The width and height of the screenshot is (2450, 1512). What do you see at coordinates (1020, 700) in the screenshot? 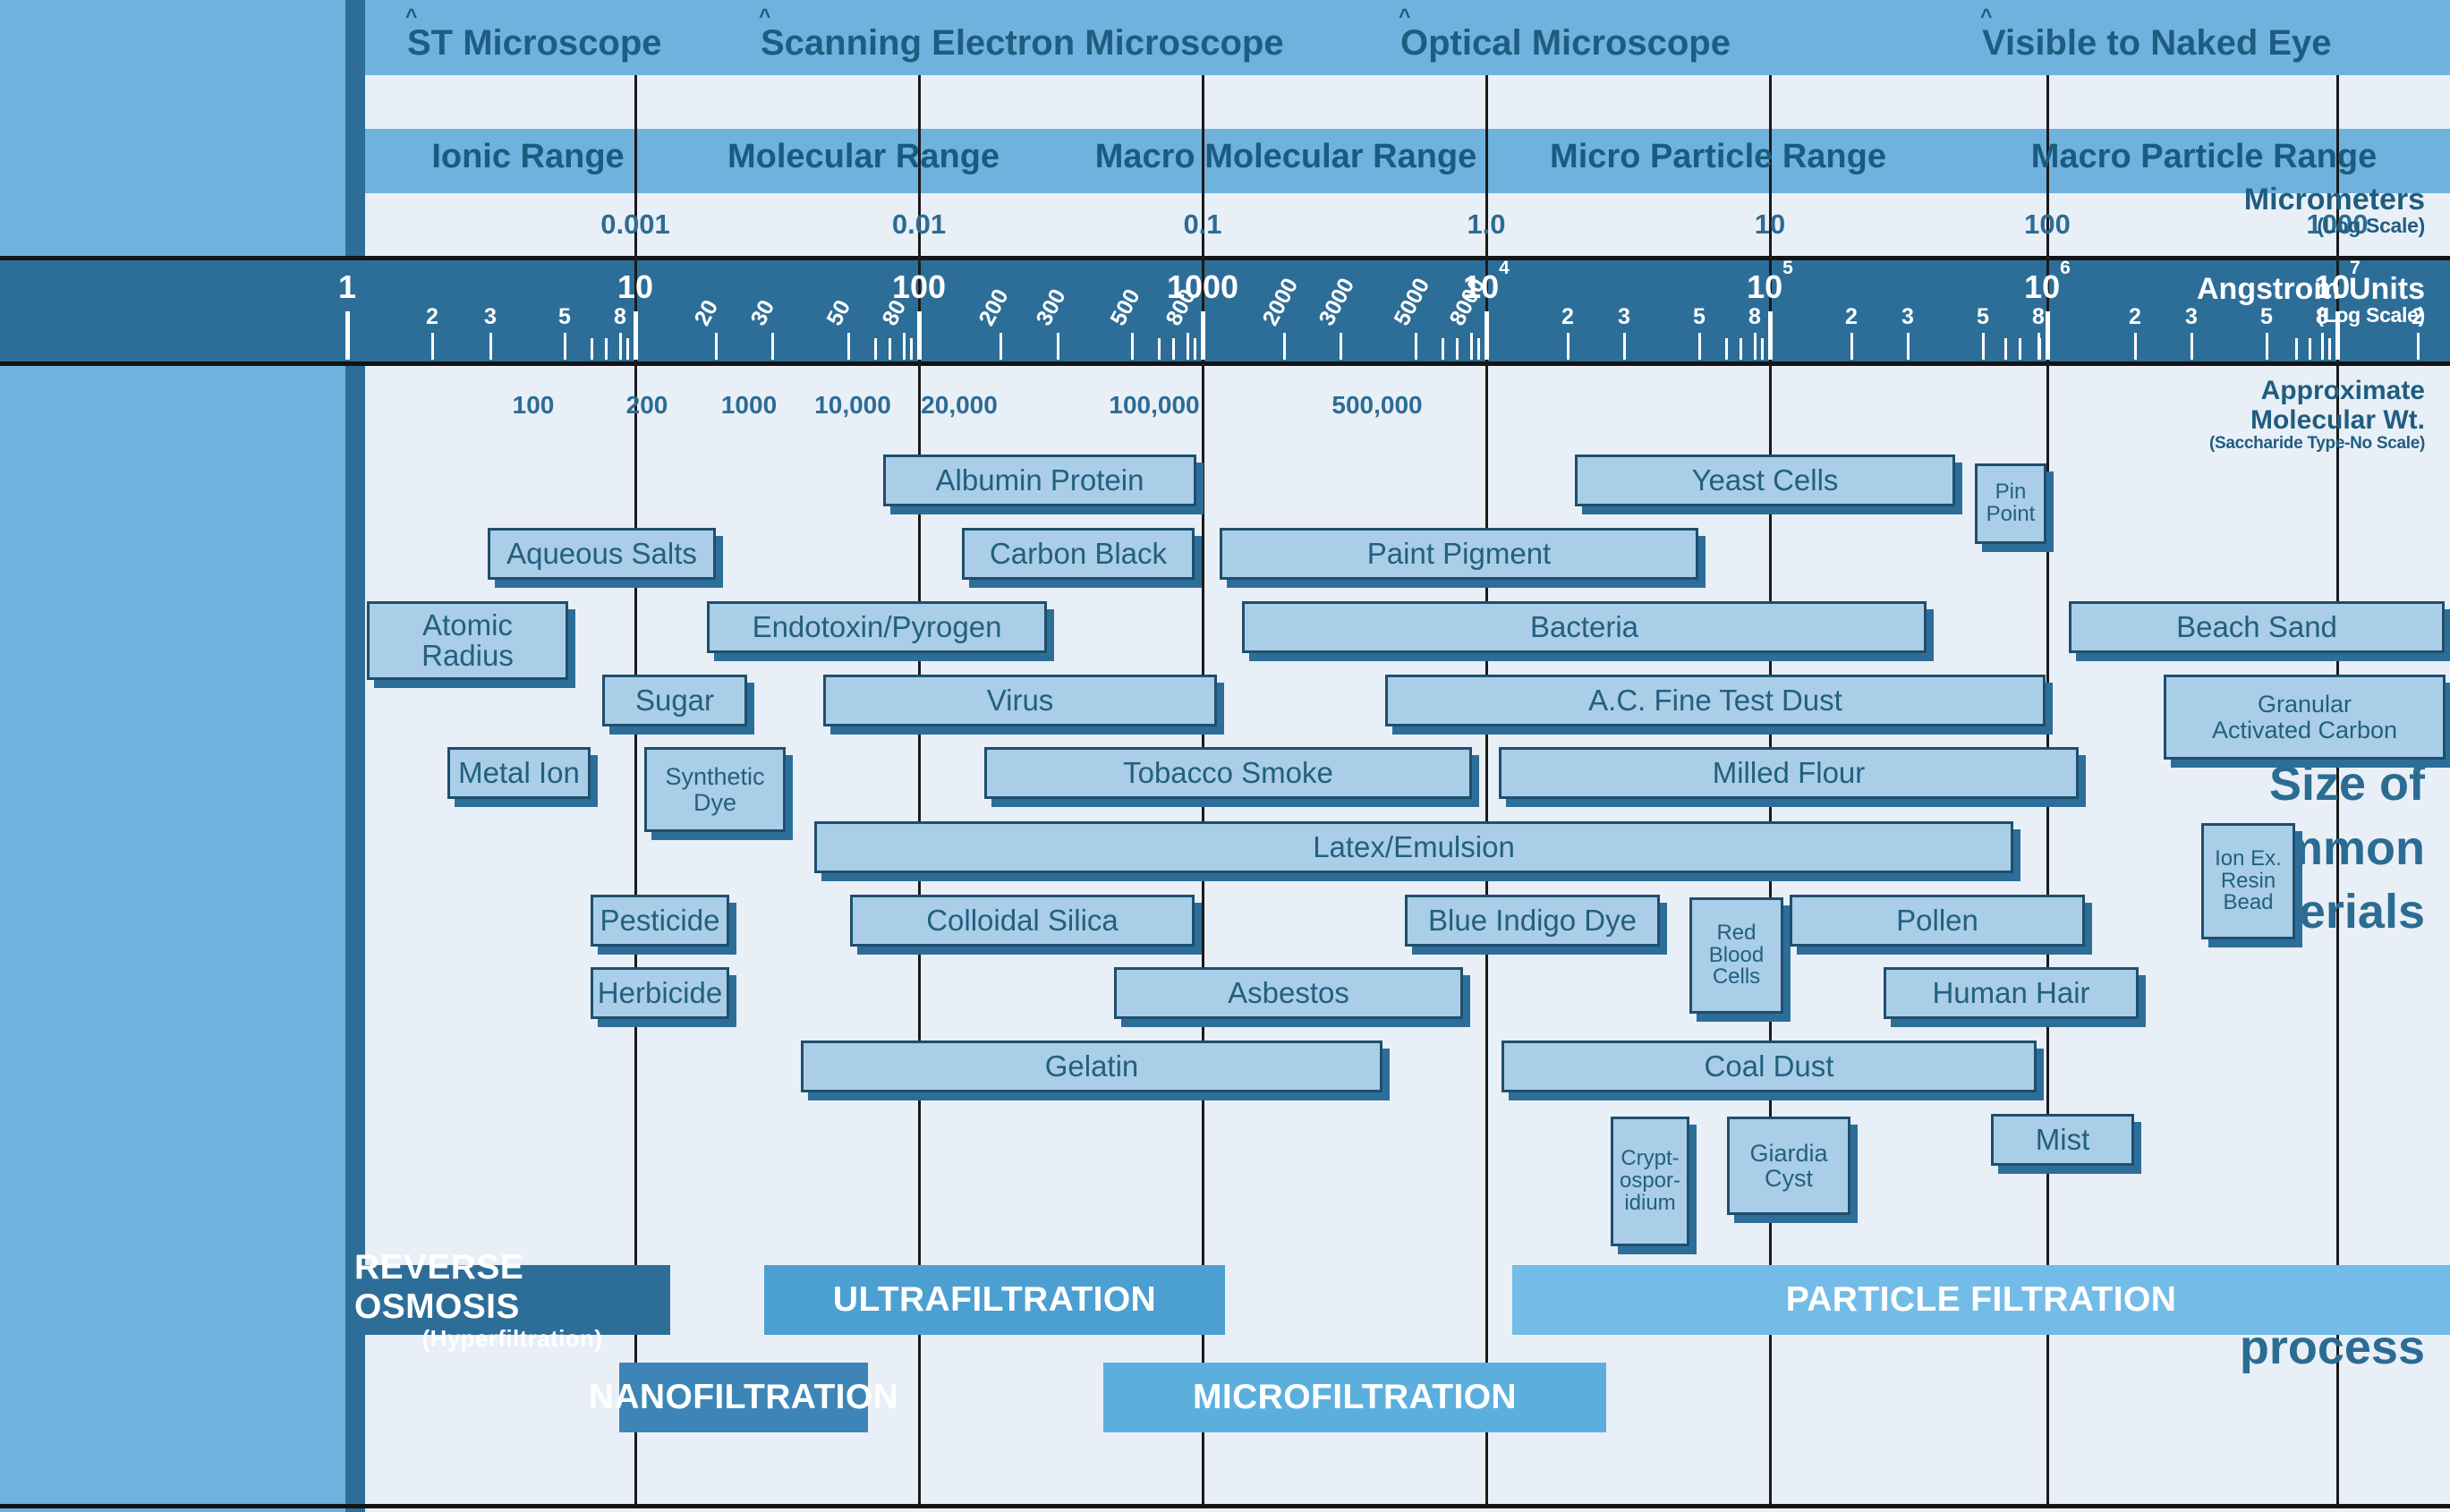
I see `material-bar: Virus` at bounding box center [1020, 700].